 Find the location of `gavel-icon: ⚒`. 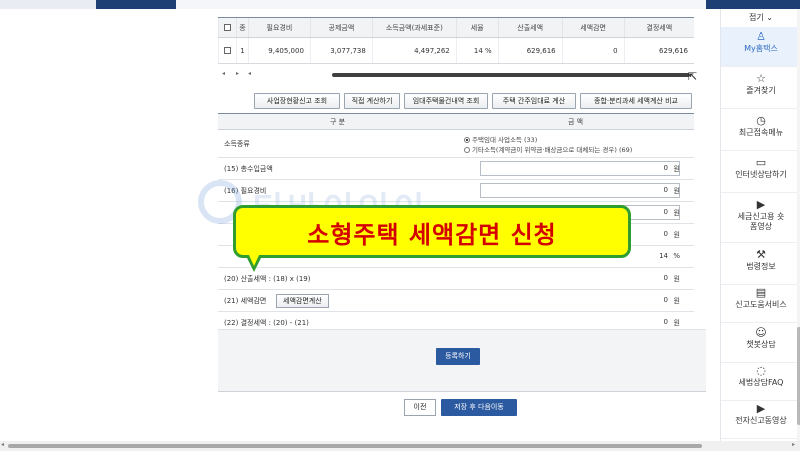

gavel-icon: ⚒ is located at coordinates (761, 254).